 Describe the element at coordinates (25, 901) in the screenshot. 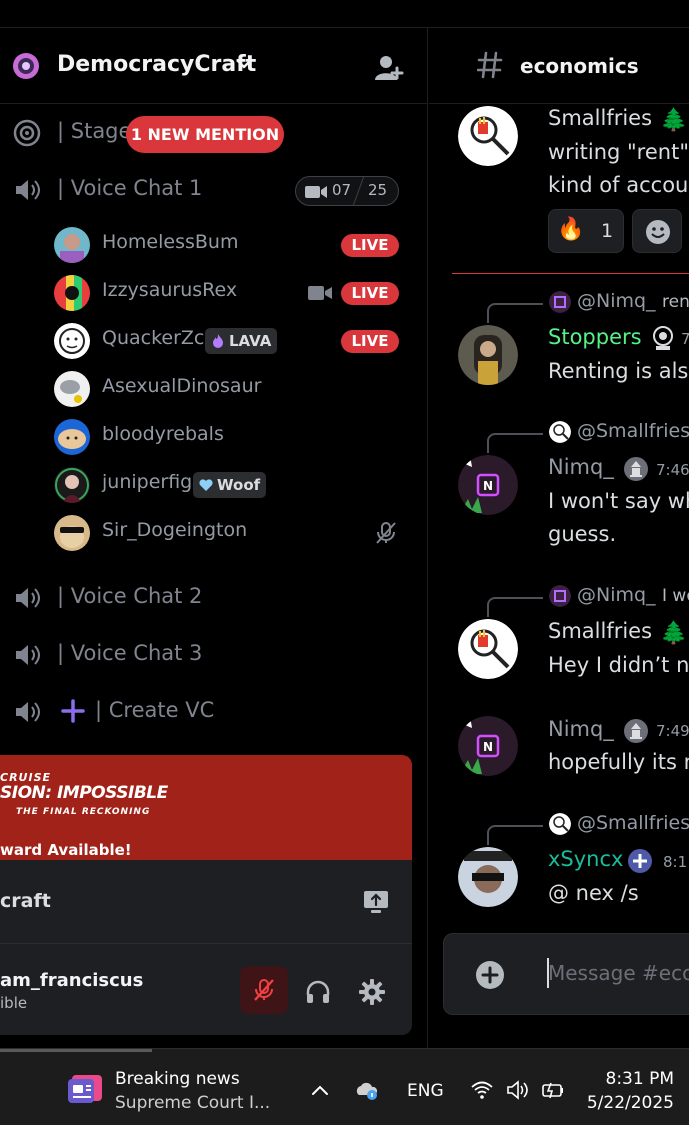

I see `voice-server-name: craft` at that location.